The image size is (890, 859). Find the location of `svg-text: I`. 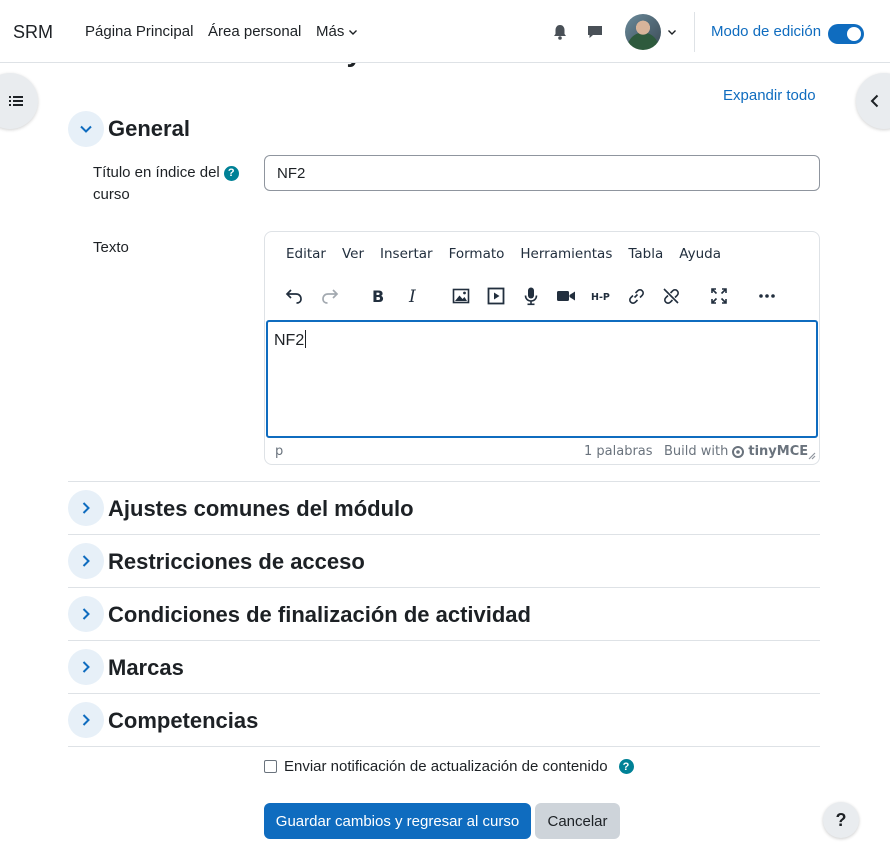

svg-text: I is located at coordinates (412, 296).